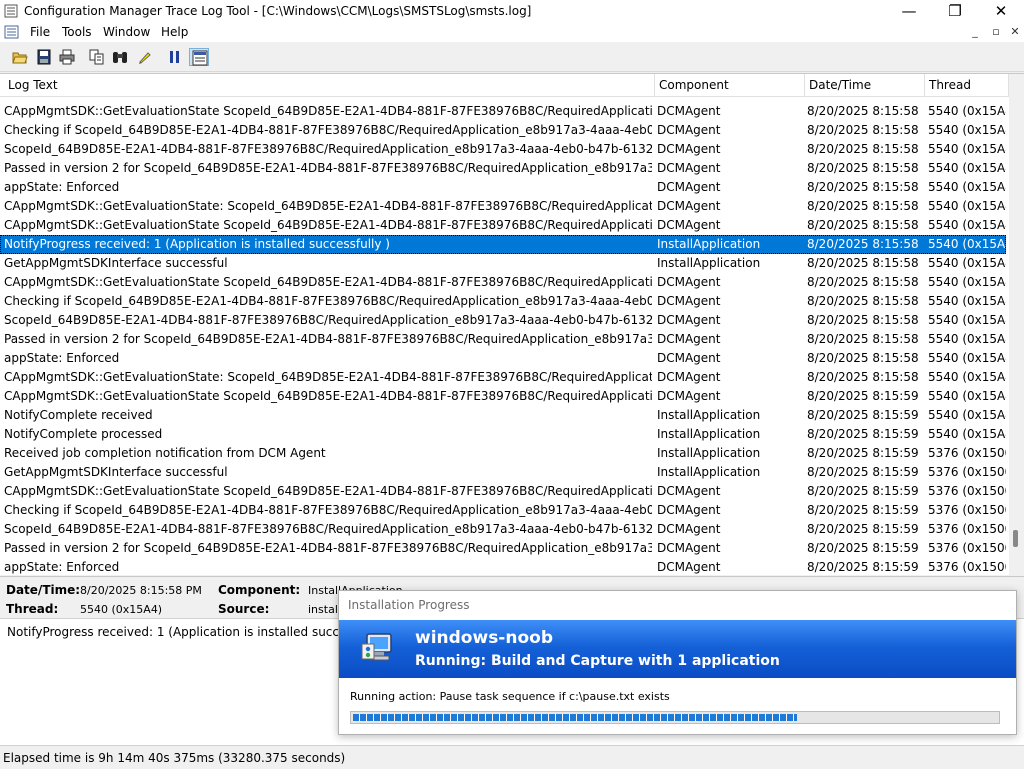 This screenshot has height=769, width=1024. I want to click on vertical-scrollbar, so click(1016, 324).